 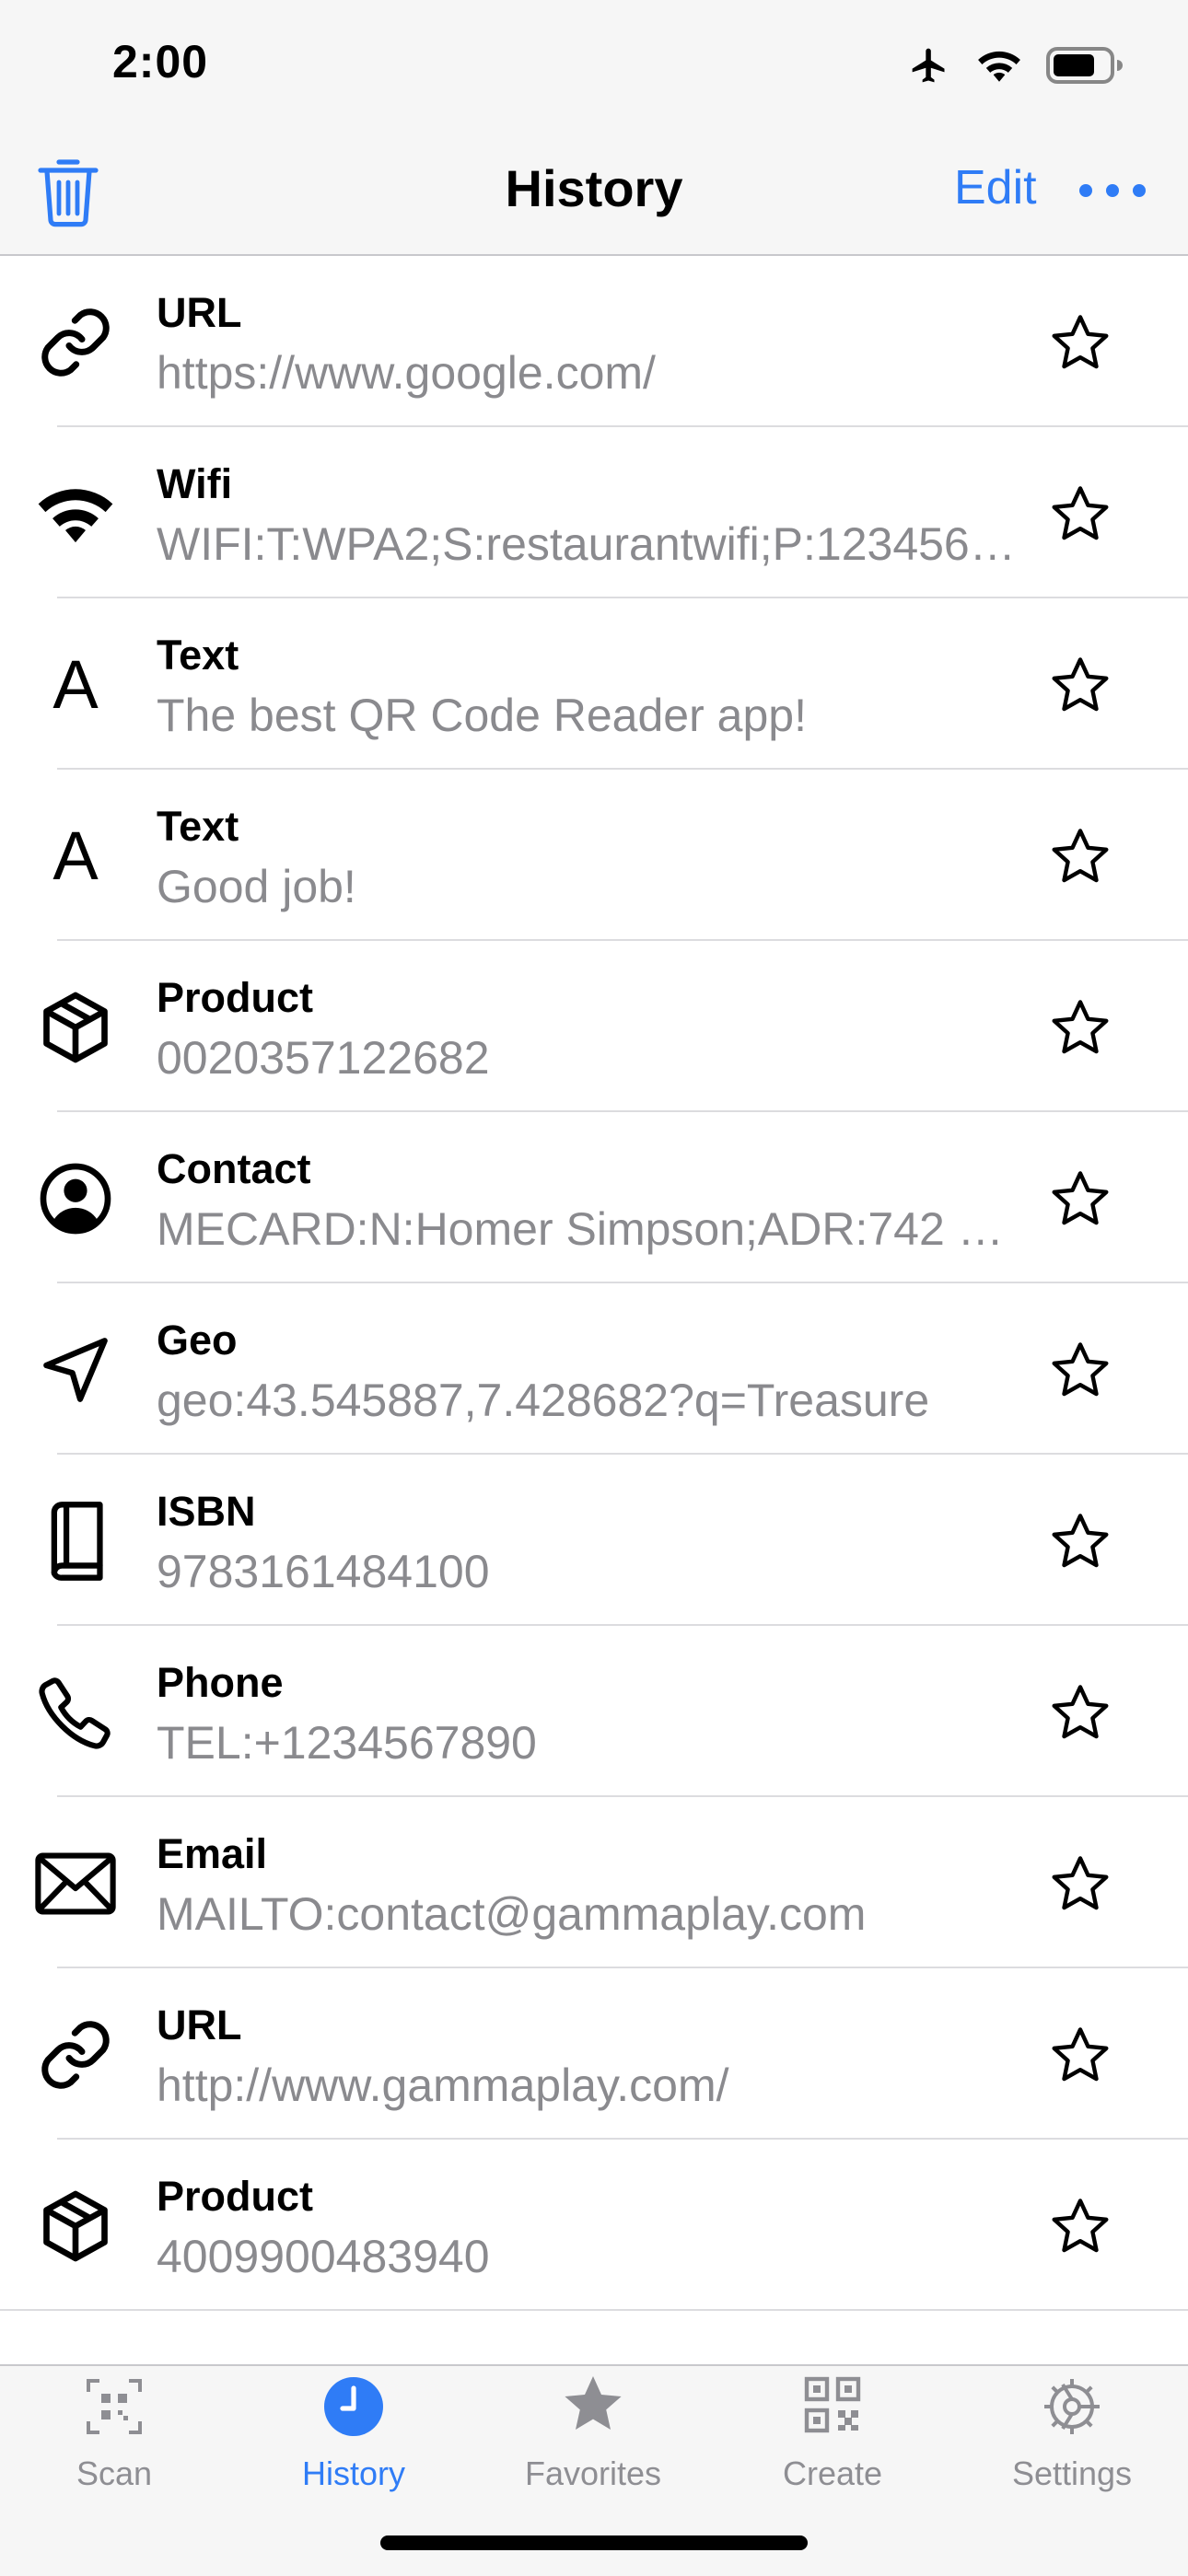 What do you see at coordinates (594, 1711) in the screenshot?
I see `history-row: Phone TEL:+1234567890` at bounding box center [594, 1711].